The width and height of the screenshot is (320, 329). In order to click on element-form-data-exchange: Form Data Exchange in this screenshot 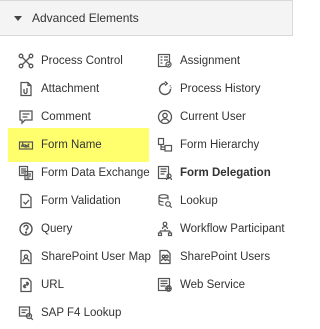, I will do `click(84, 173)`.